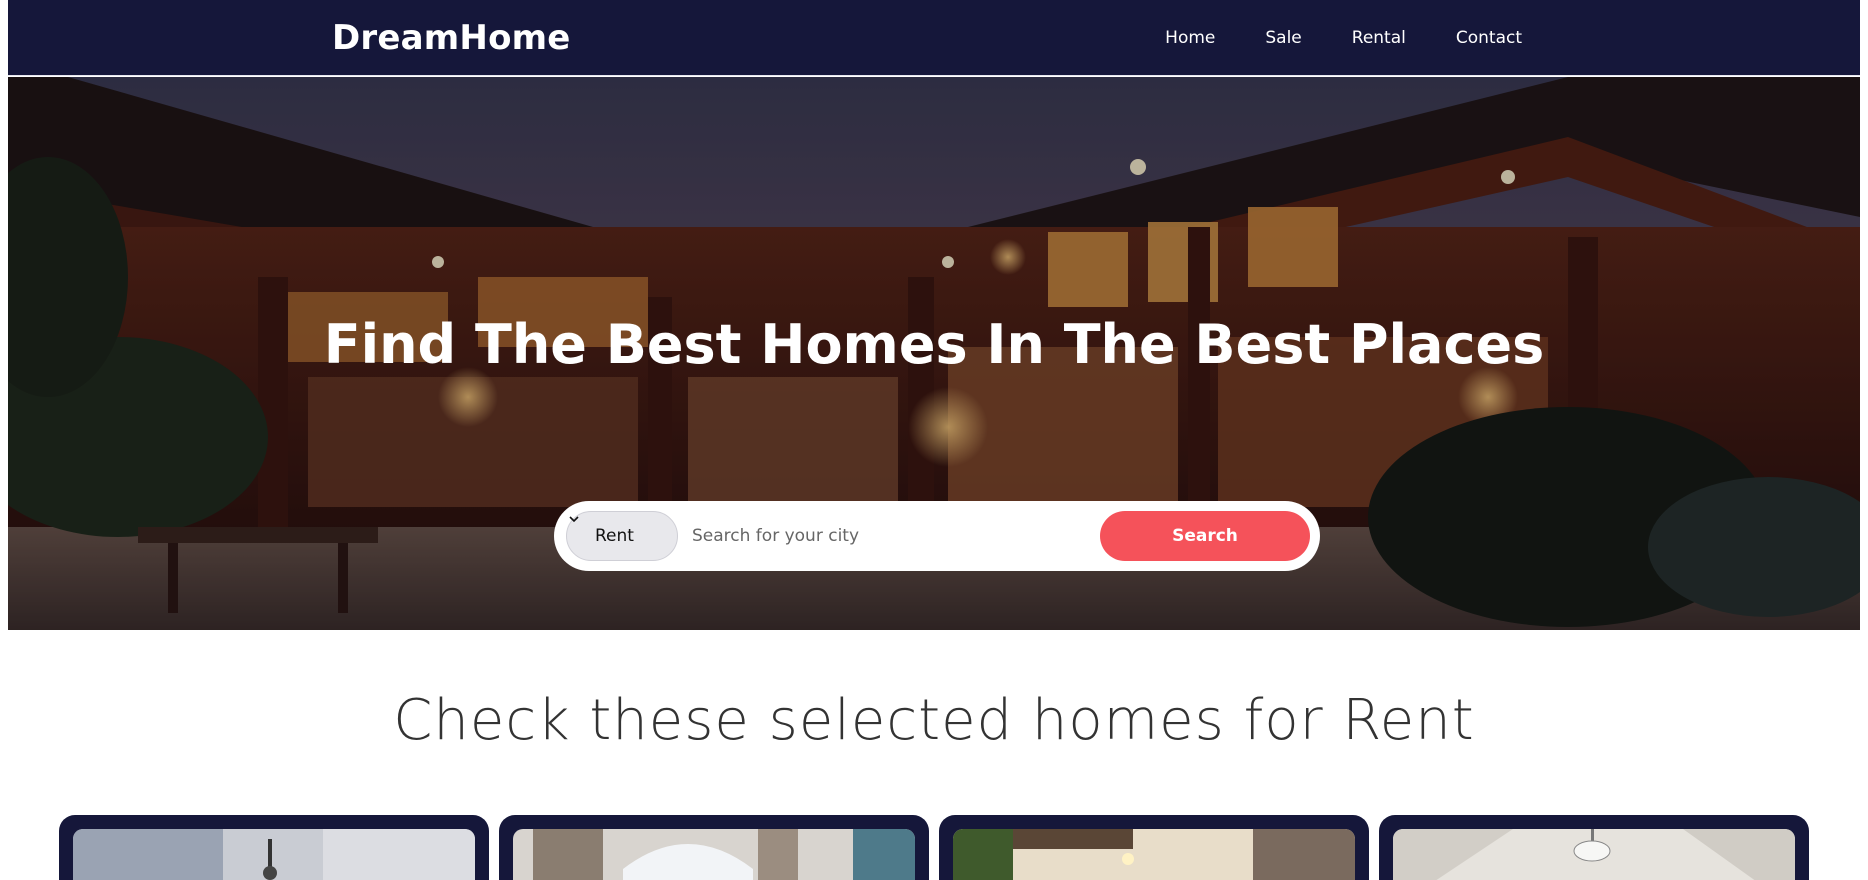 The height and width of the screenshot is (880, 1868). Describe the element at coordinates (614, 536) in the screenshot. I see `listing-type-value: Rent` at that location.